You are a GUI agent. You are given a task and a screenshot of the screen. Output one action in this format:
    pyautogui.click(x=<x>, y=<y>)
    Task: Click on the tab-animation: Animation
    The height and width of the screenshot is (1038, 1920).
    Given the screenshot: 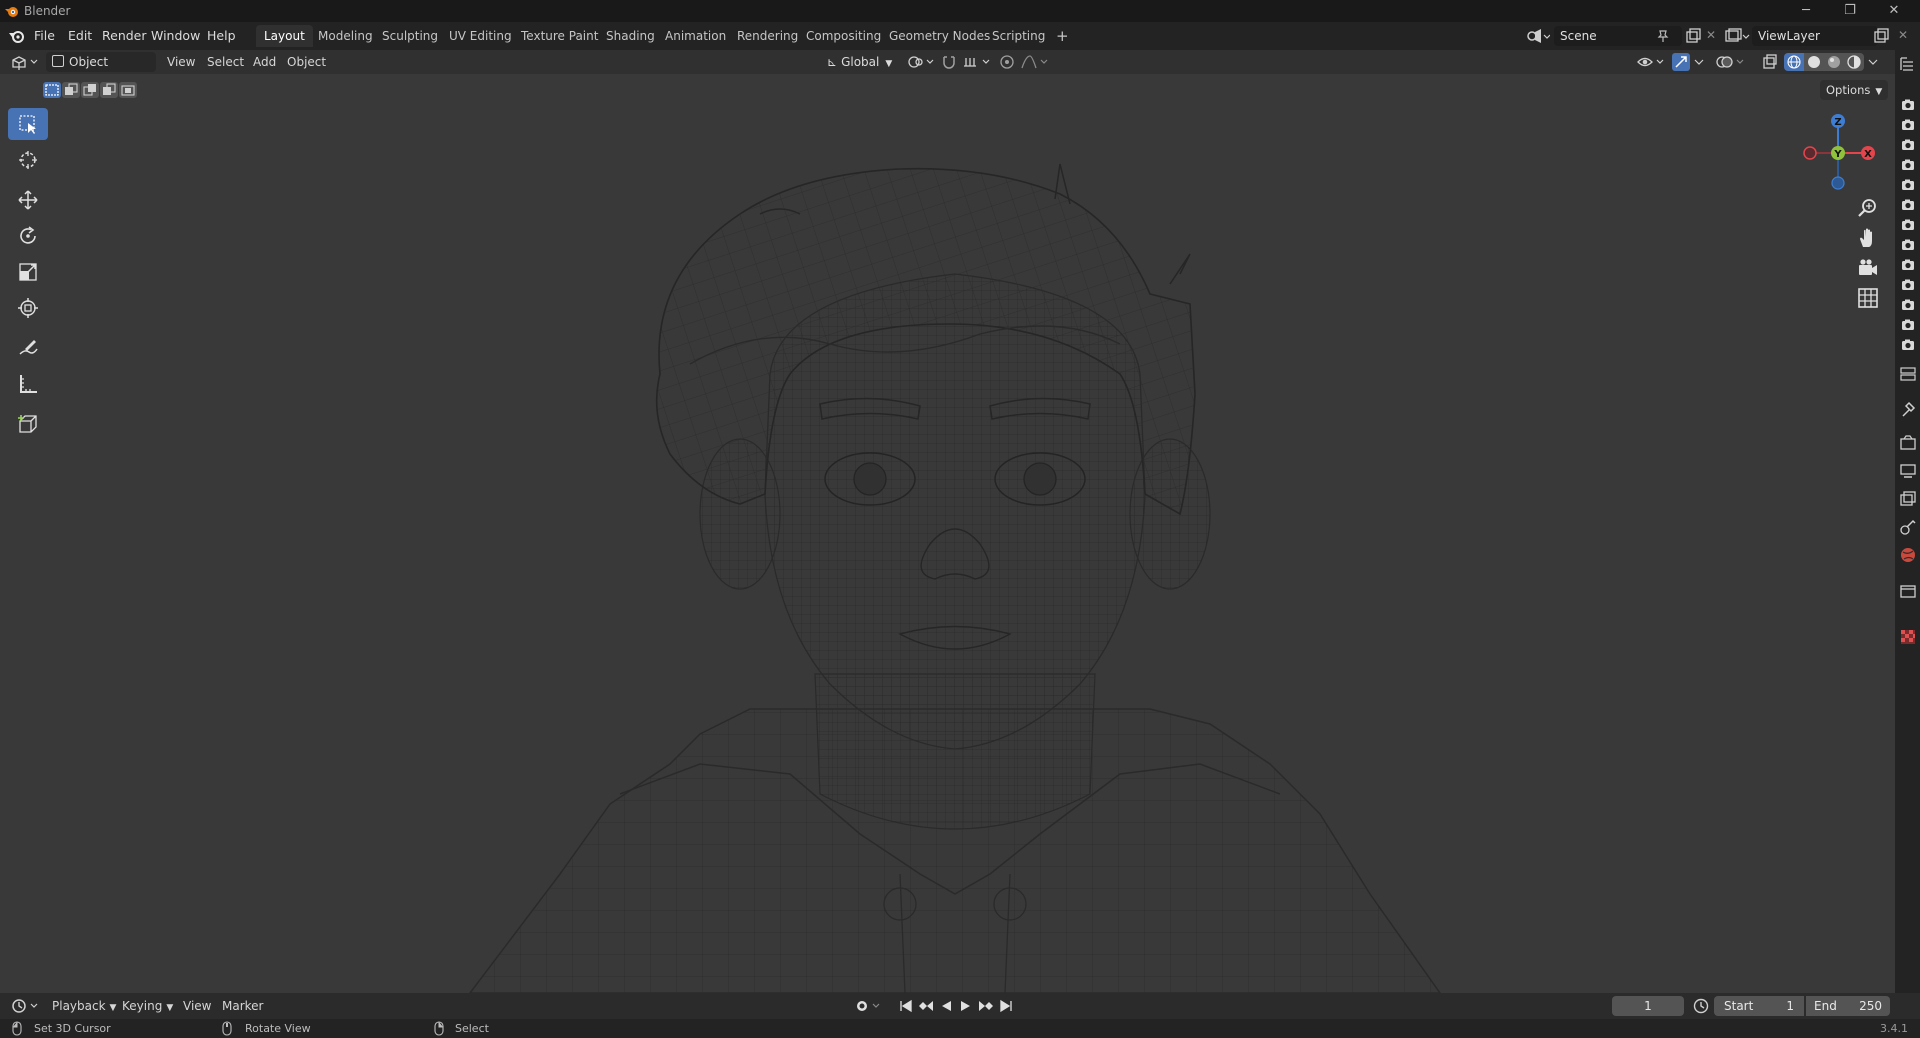 What is the action you would take?
    pyautogui.click(x=695, y=36)
    